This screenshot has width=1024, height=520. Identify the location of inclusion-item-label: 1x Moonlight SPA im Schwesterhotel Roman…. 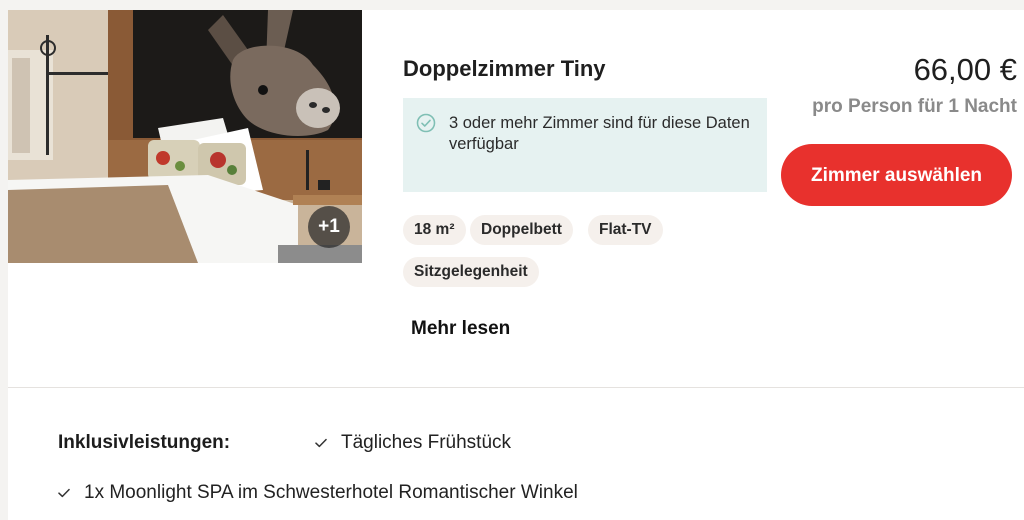
(331, 492).